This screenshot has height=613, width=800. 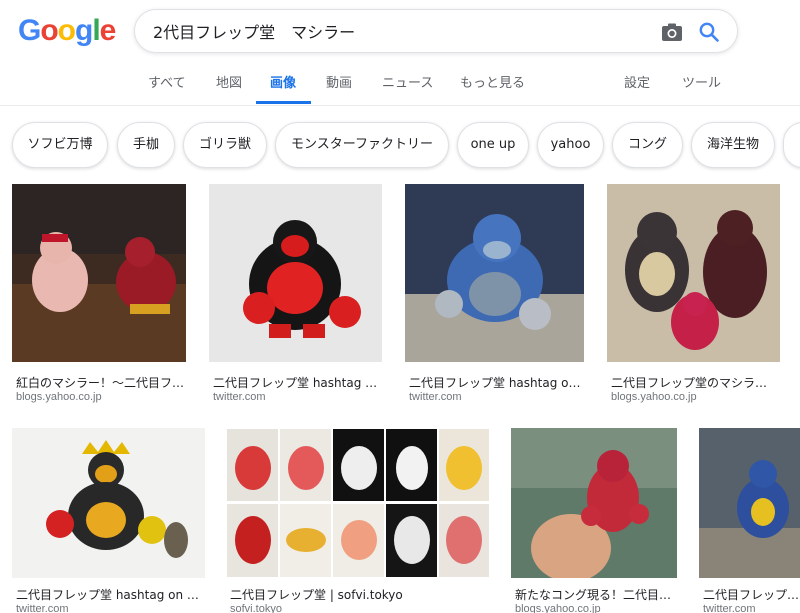 I want to click on tab-videos: 動画, so click(x=339, y=81).